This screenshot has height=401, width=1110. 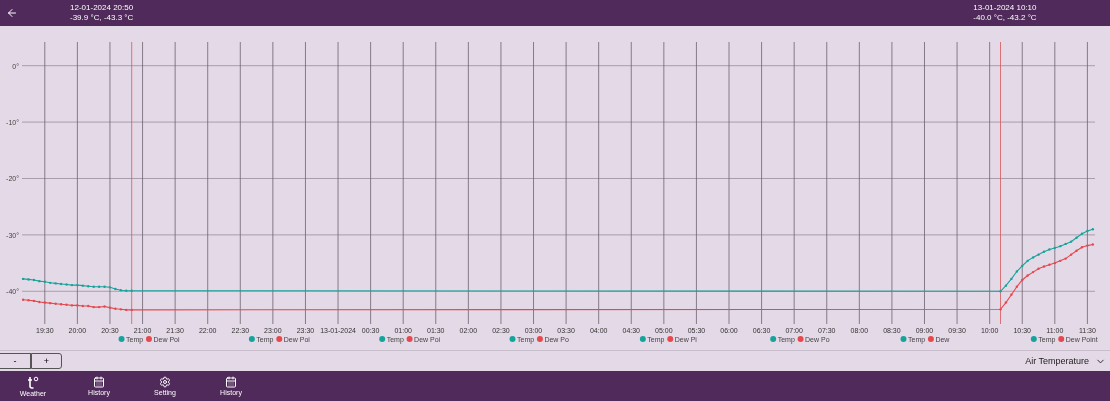 What do you see at coordinates (1005, 18) in the screenshot?
I see `readout-values: -40.0 °C, -43.2 °C` at bounding box center [1005, 18].